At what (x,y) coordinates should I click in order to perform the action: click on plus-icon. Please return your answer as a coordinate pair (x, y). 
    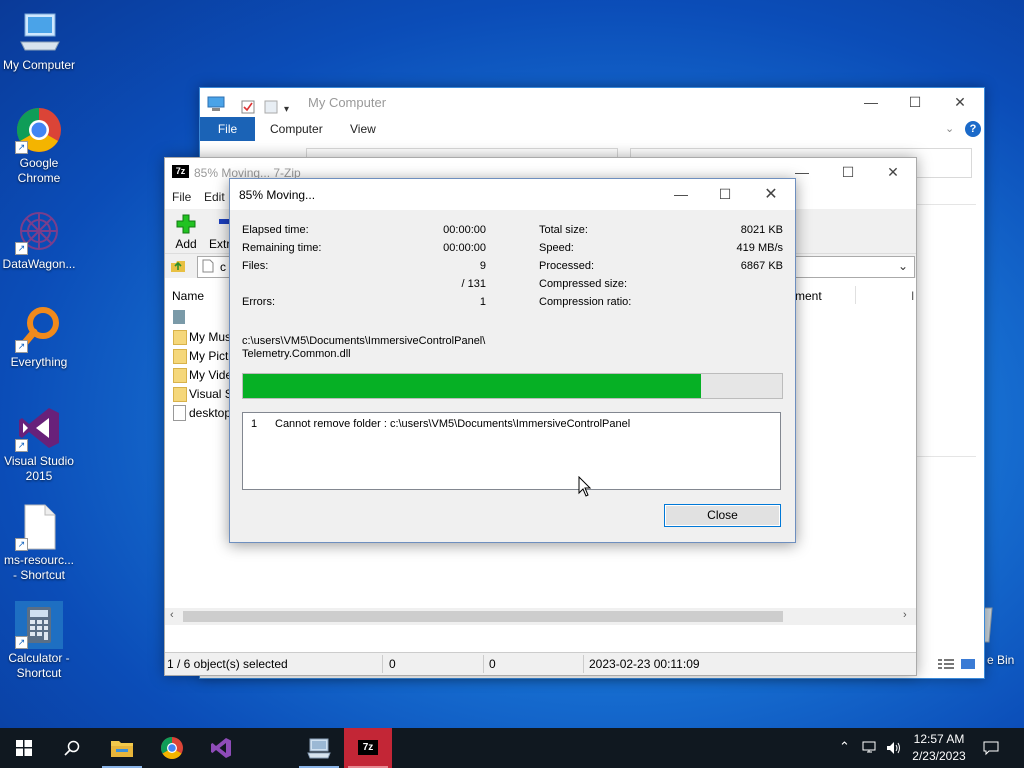
    Looking at the image, I should click on (186, 225).